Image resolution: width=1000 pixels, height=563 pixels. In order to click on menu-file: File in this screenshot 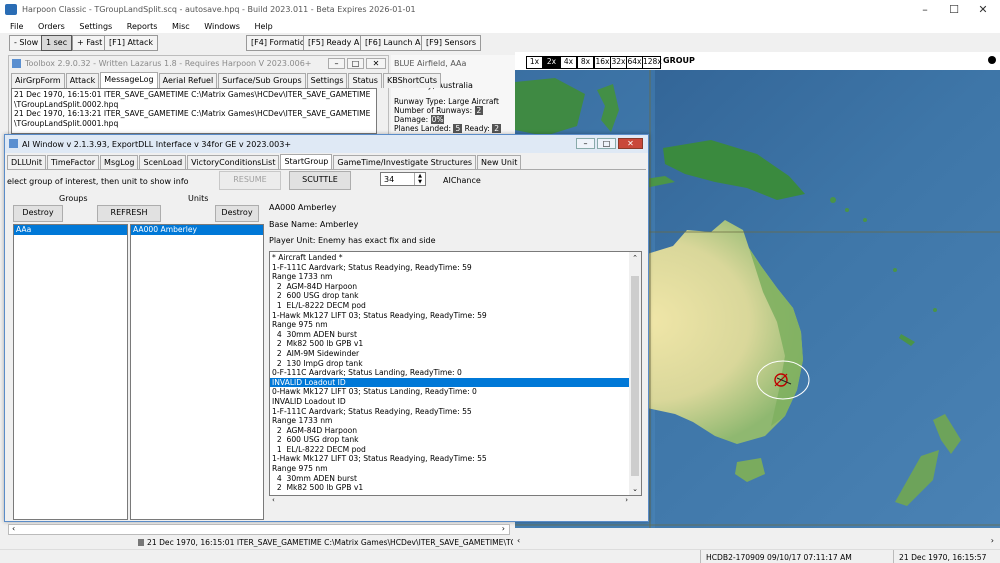, I will do `click(16, 26)`.